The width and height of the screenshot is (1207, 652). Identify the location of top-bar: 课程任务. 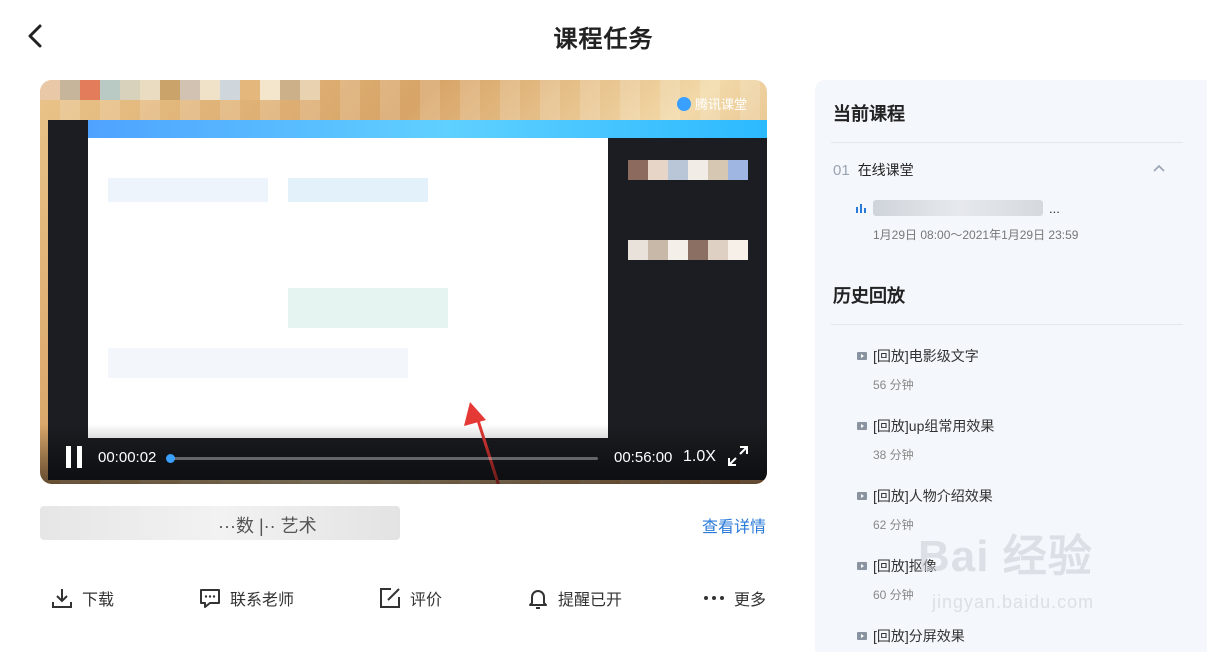
(603, 36).